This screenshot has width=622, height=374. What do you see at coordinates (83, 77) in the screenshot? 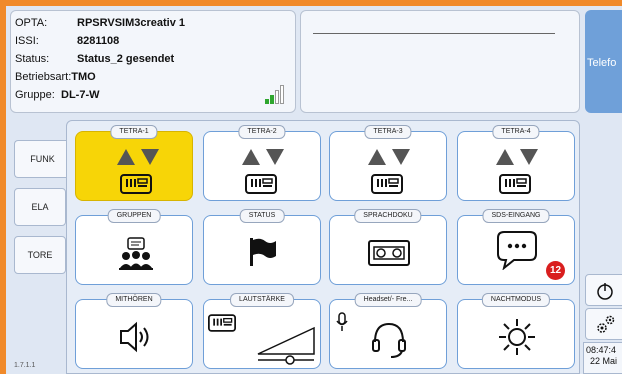
I see `betriebsart-value: TMO` at bounding box center [83, 77].